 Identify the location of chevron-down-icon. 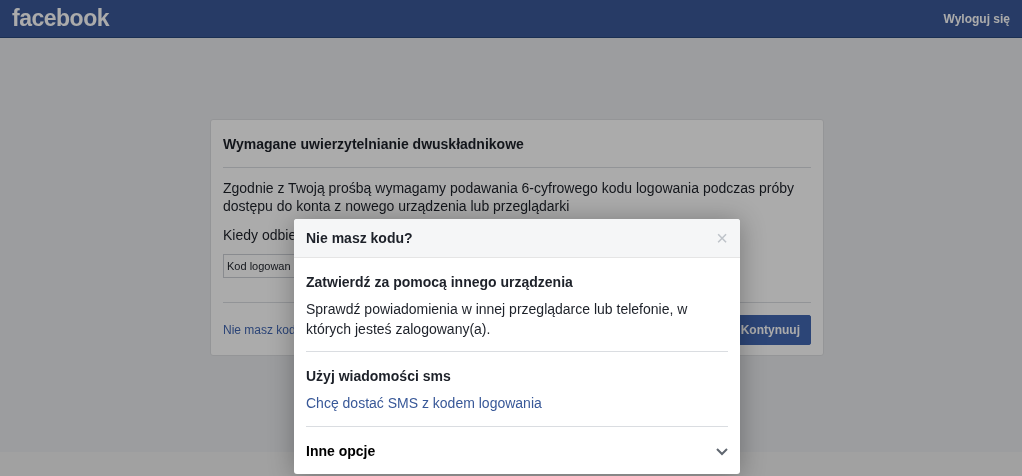
(722, 451).